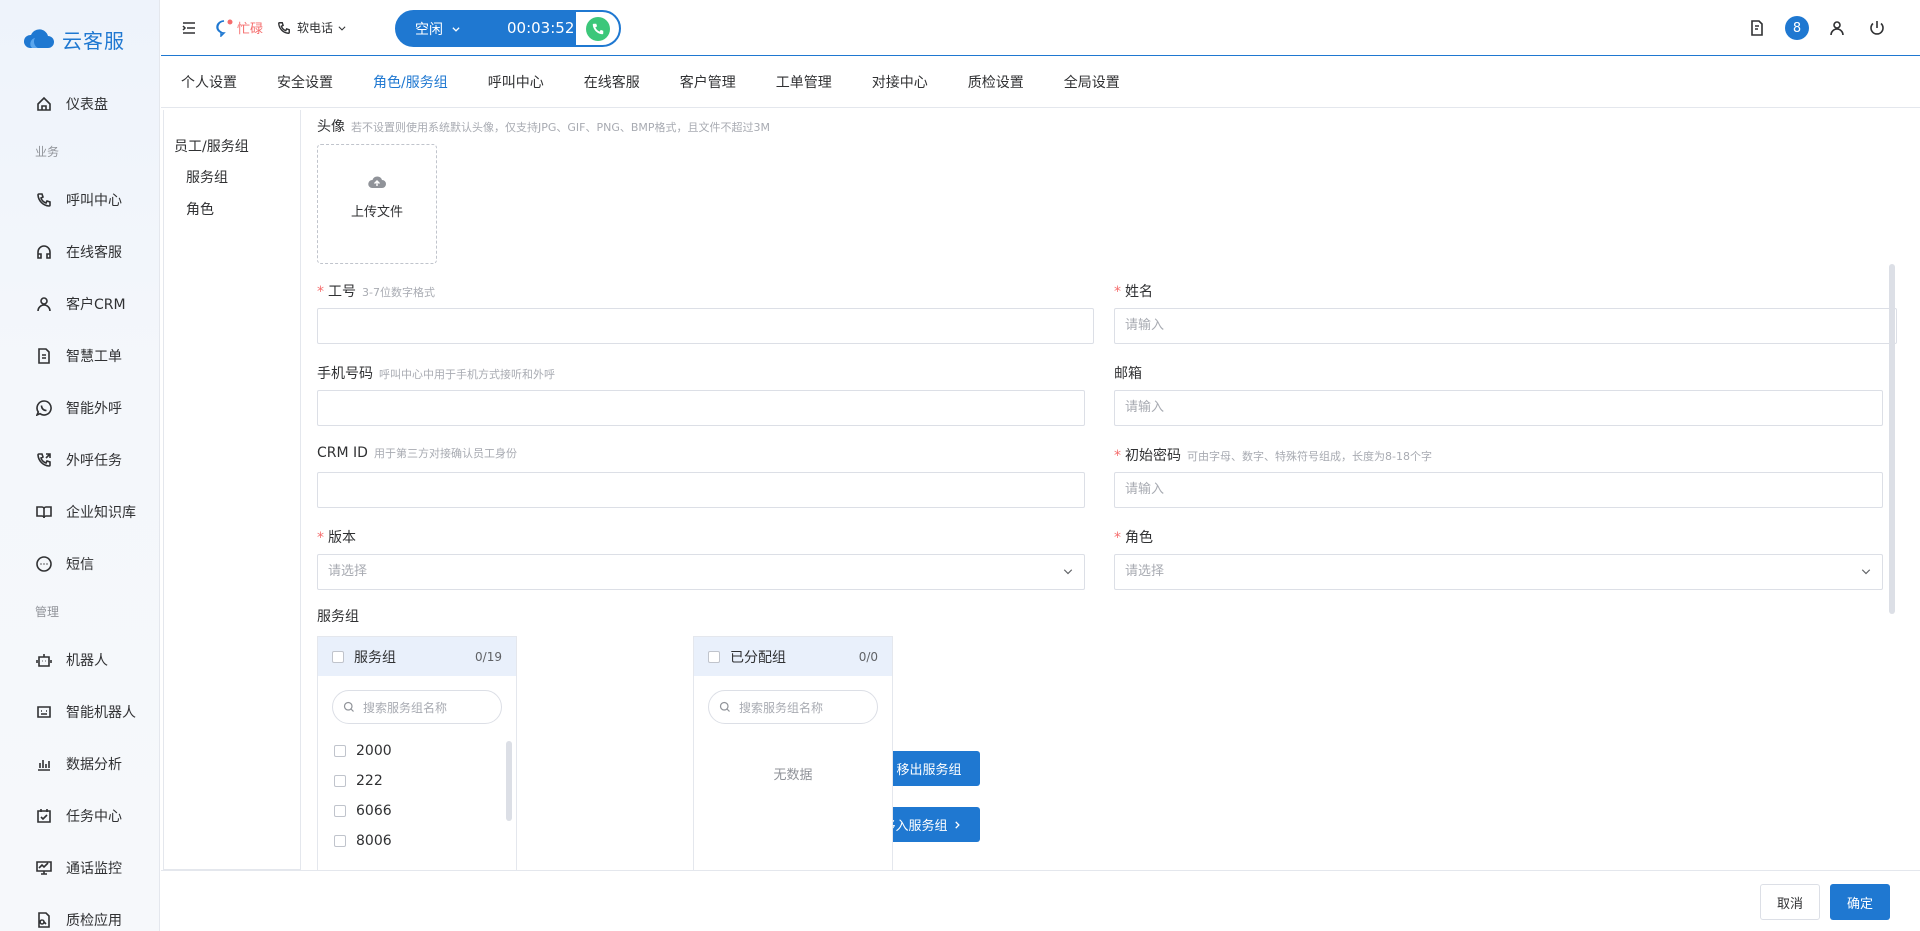 The image size is (1920, 931). I want to click on sidebar-item: 企业知识库, so click(79, 512).